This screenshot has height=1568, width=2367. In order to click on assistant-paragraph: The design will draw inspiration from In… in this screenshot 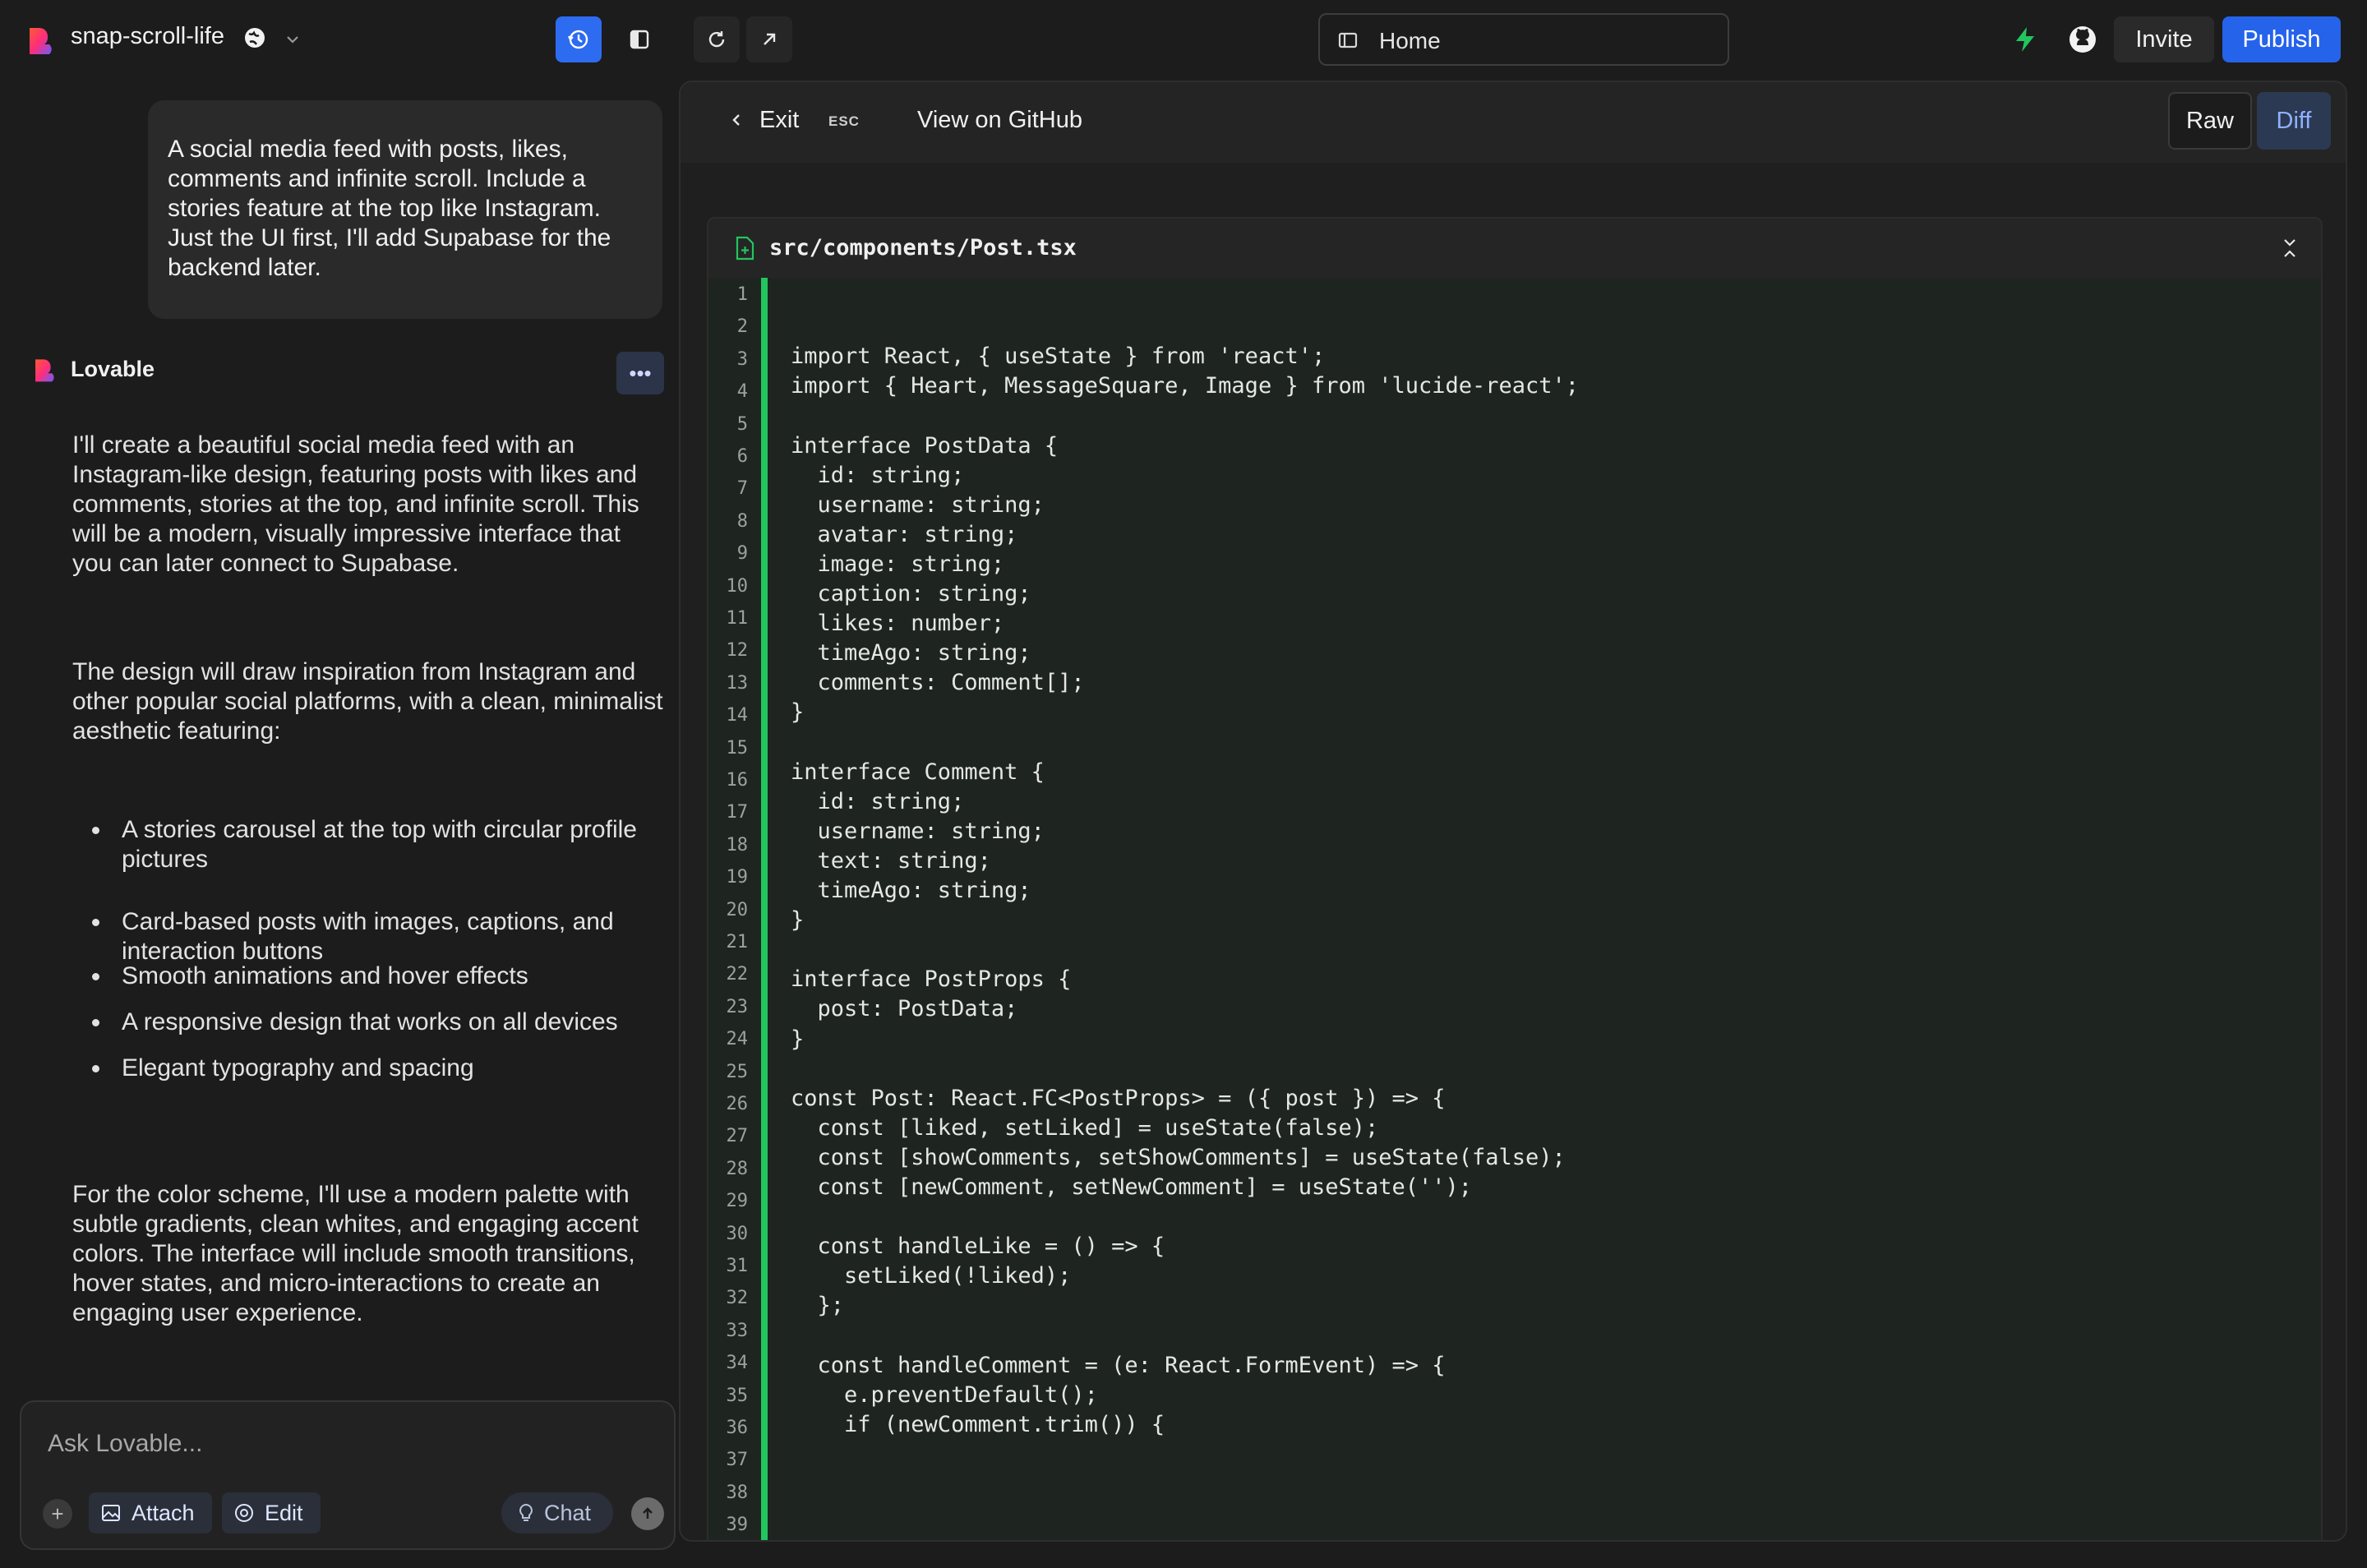, I will do `click(367, 701)`.